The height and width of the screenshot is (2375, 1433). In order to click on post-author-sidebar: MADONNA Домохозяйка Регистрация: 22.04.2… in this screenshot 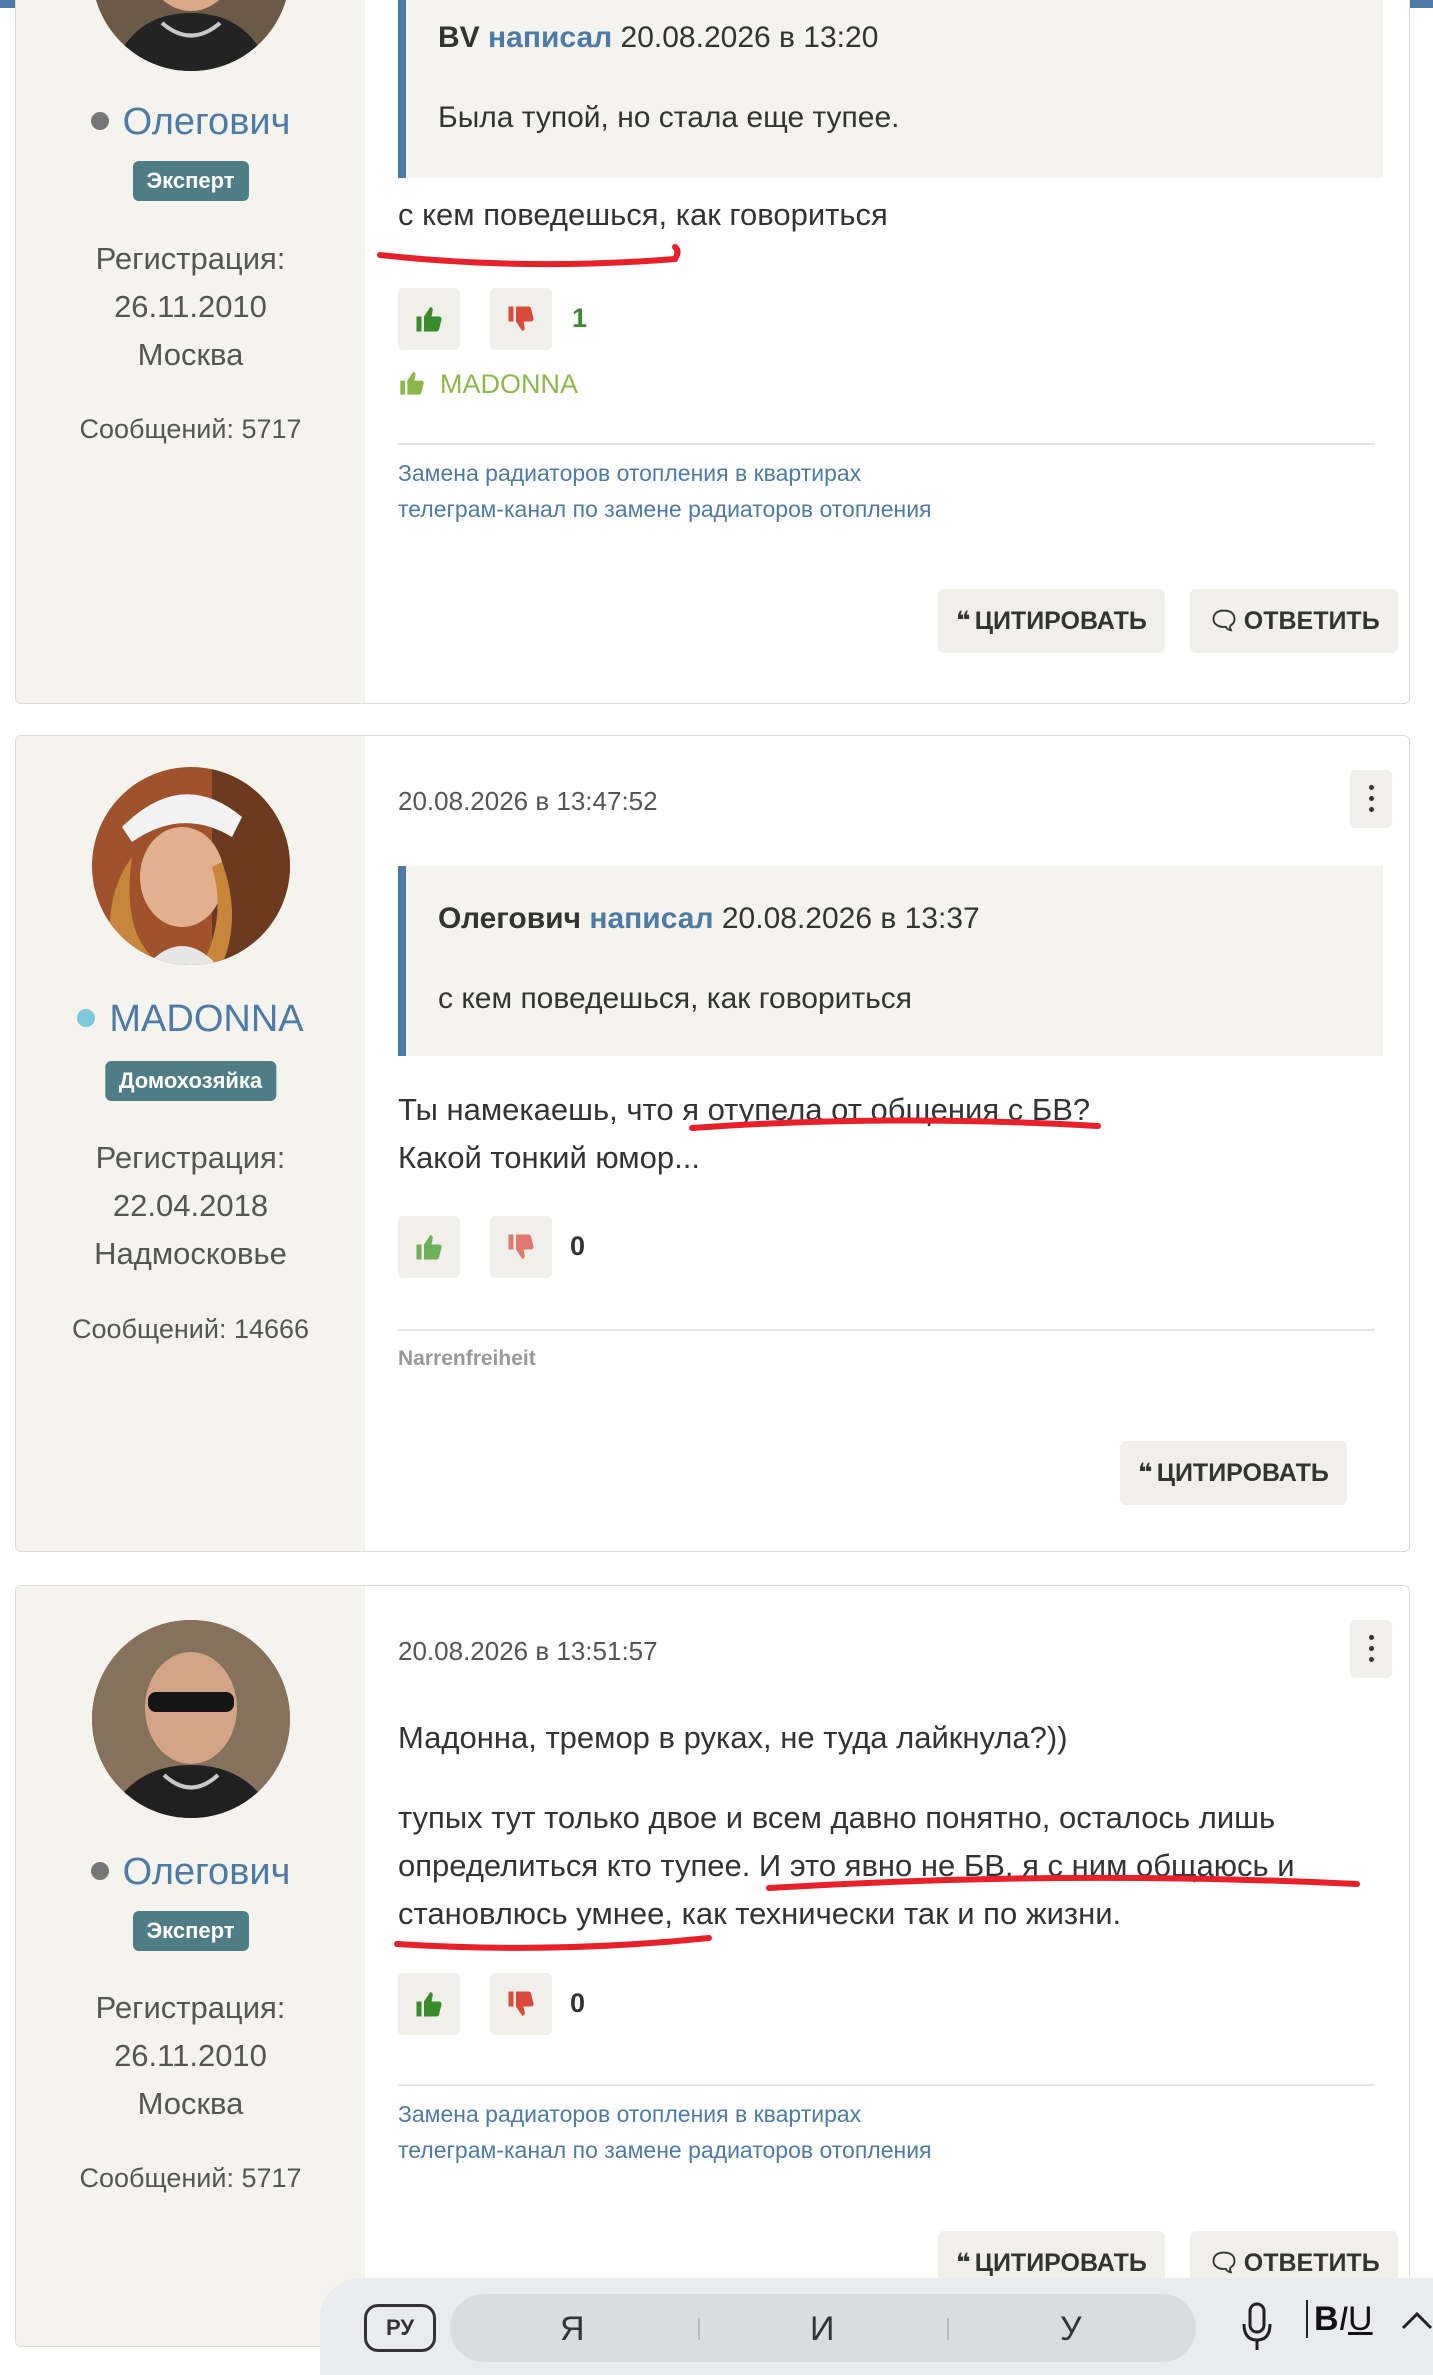, I will do `click(190, 1143)`.